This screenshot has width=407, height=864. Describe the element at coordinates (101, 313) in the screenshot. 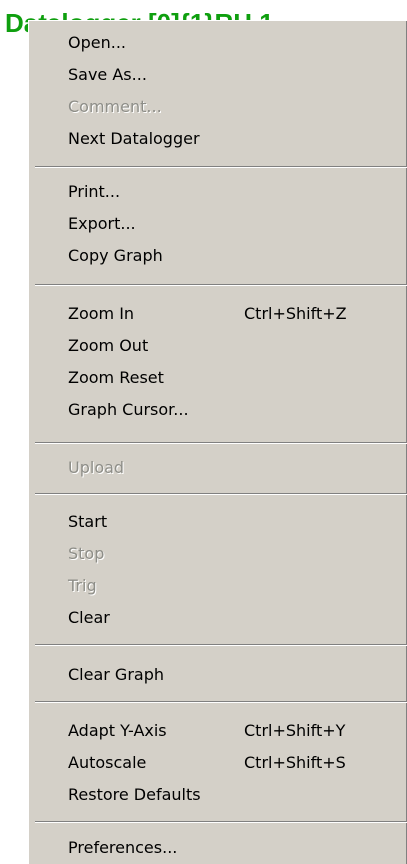

I see `menu-item-label: Zoom In` at that location.